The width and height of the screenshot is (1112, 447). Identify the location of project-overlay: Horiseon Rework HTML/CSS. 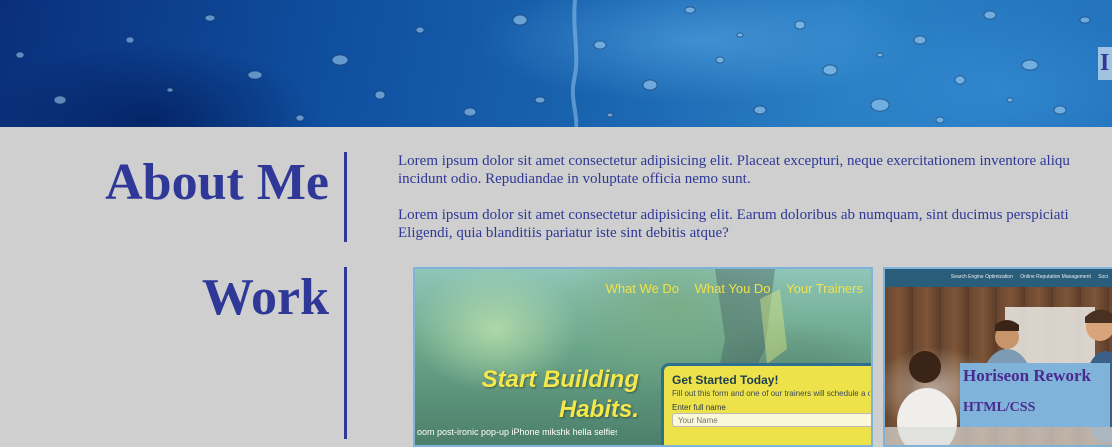
(1035, 395).